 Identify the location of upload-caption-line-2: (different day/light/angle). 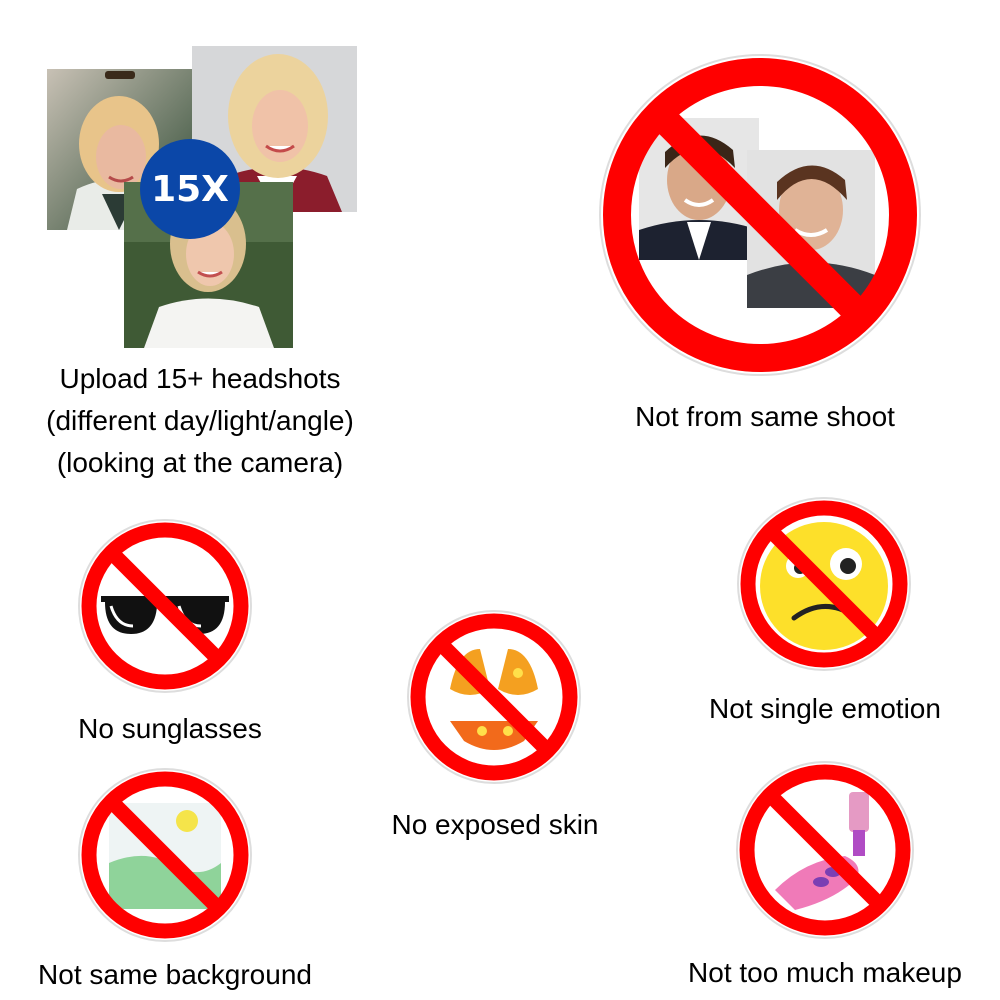
(200, 420).